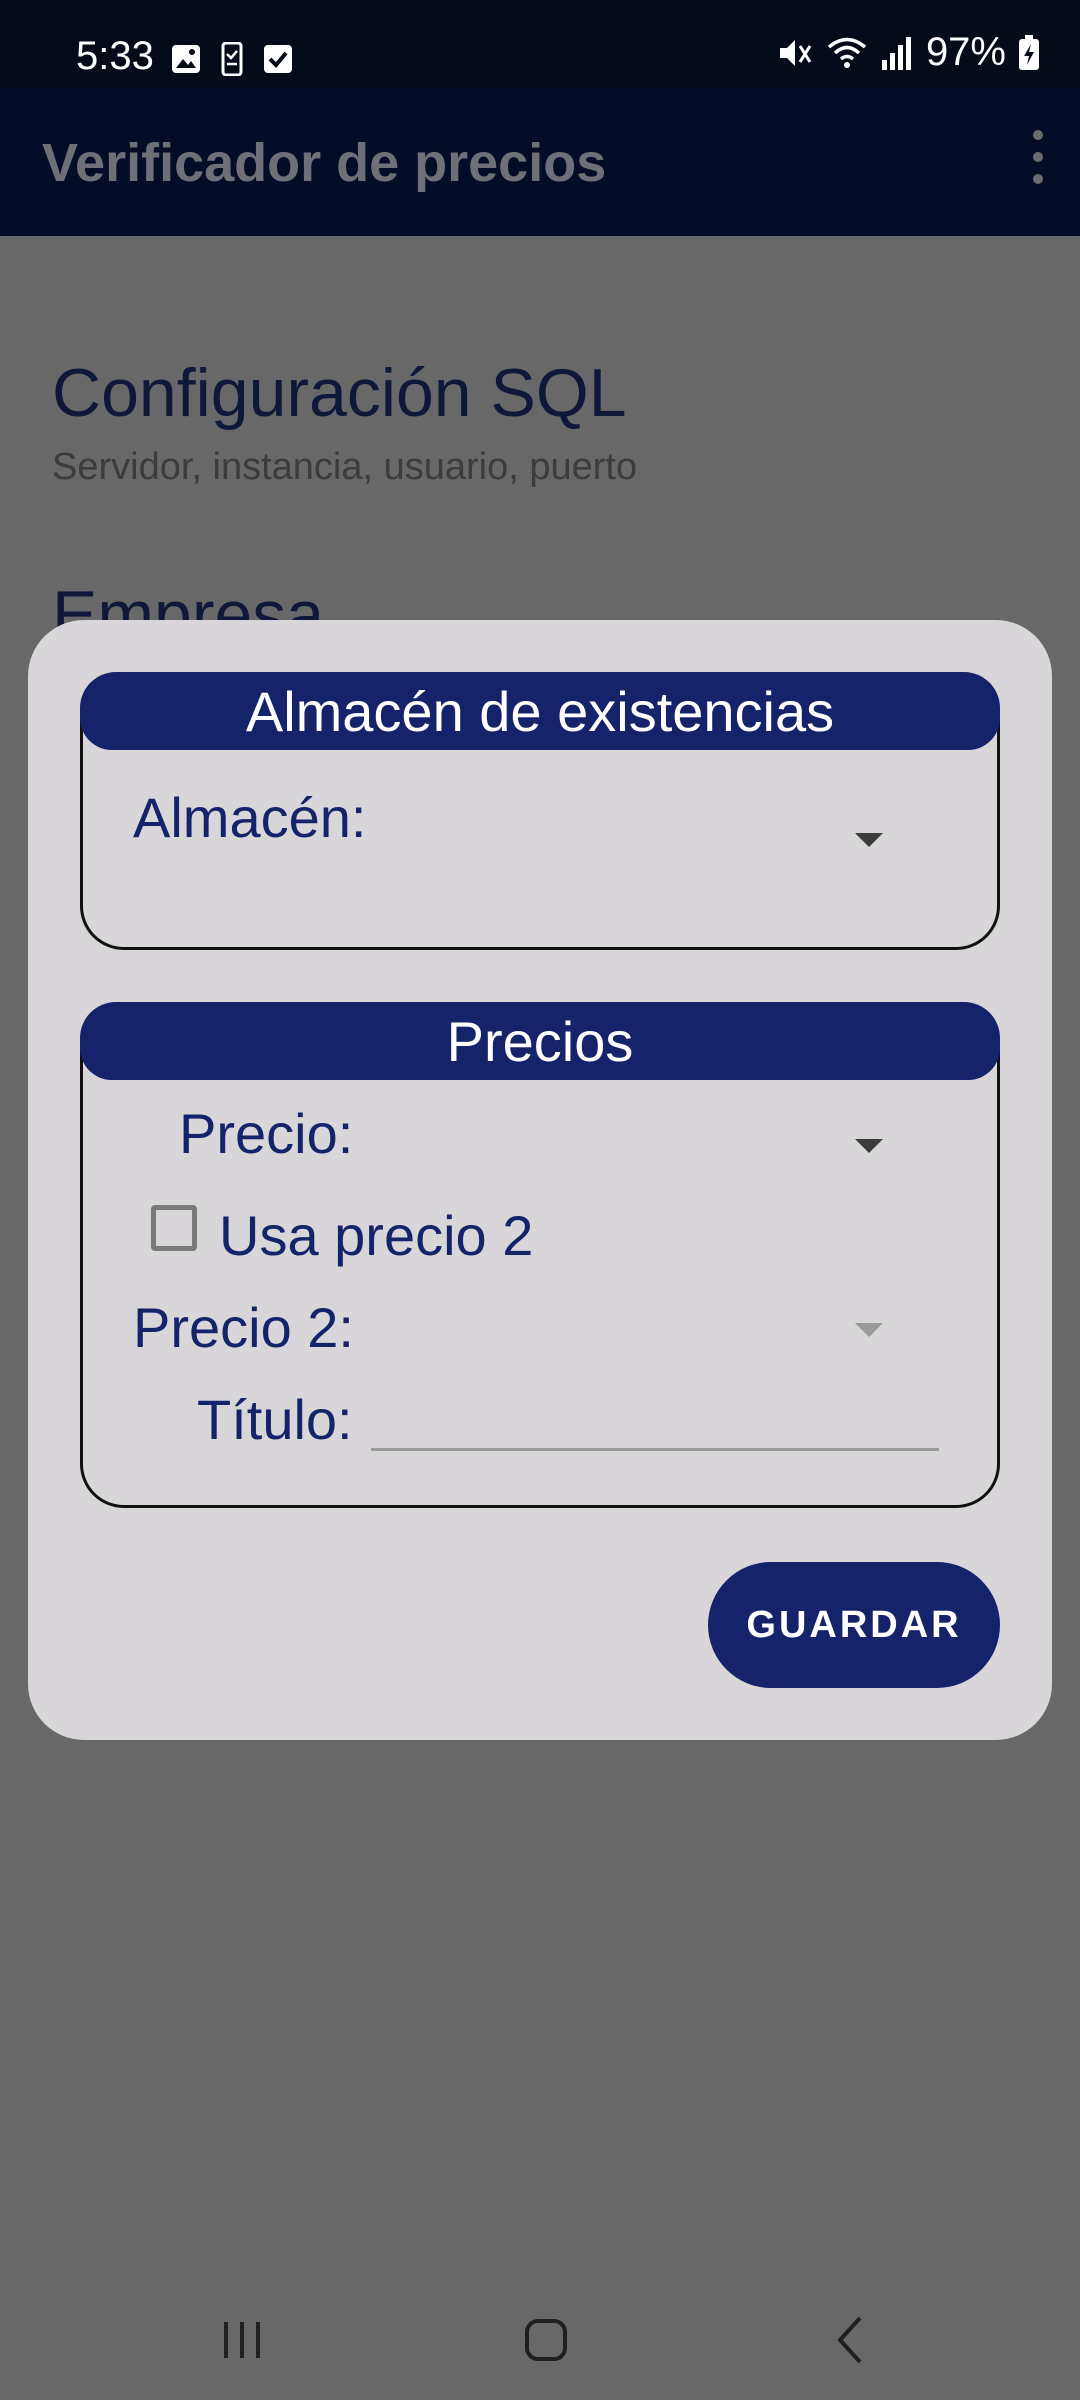 Image resolution: width=1080 pixels, height=2400 pixels. What do you see at coordinates (847, 52) in the screenshot?
I see `wifi-icon` at bounding box center [847, 52].